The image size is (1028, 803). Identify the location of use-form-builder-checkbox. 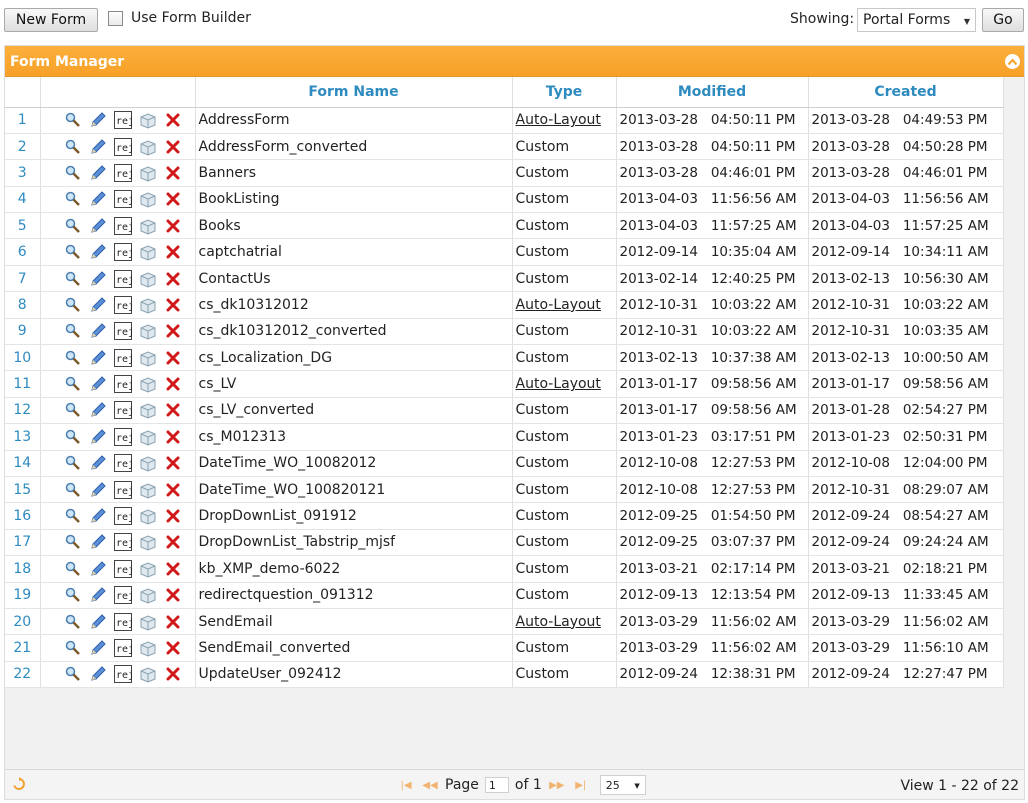
(115, 18).